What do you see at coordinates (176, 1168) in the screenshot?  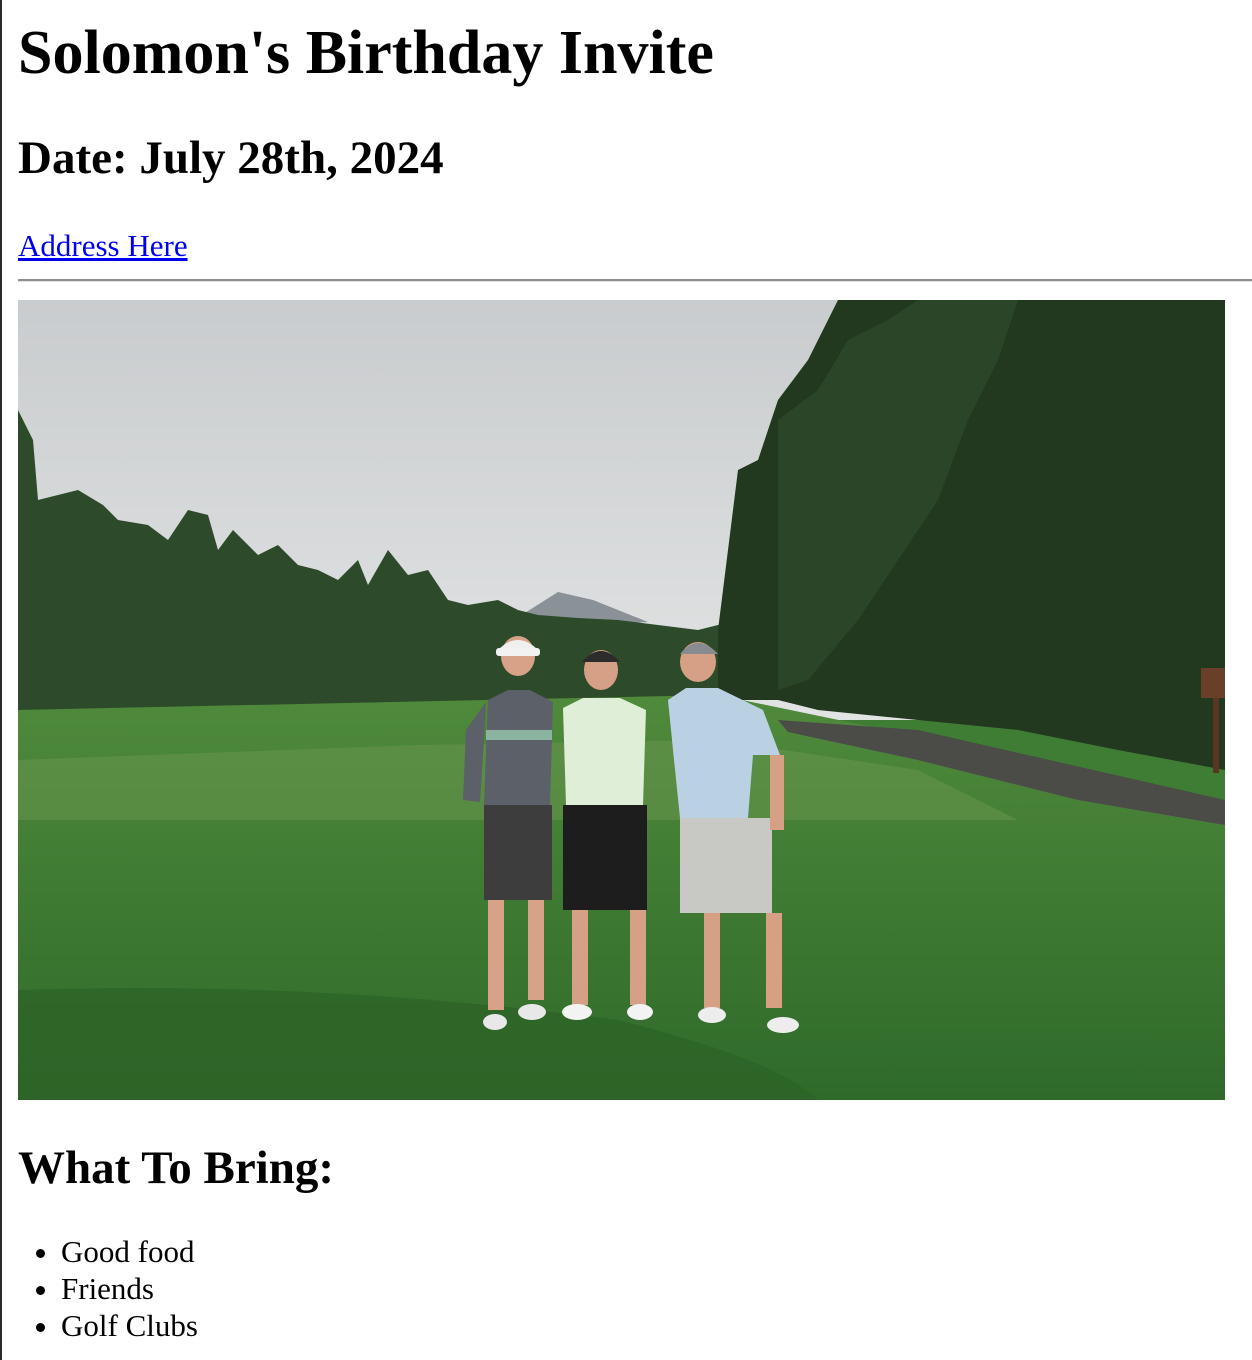 I see `what-to-bring-heading: What To Bring:` at bounding box center [176, 1168].